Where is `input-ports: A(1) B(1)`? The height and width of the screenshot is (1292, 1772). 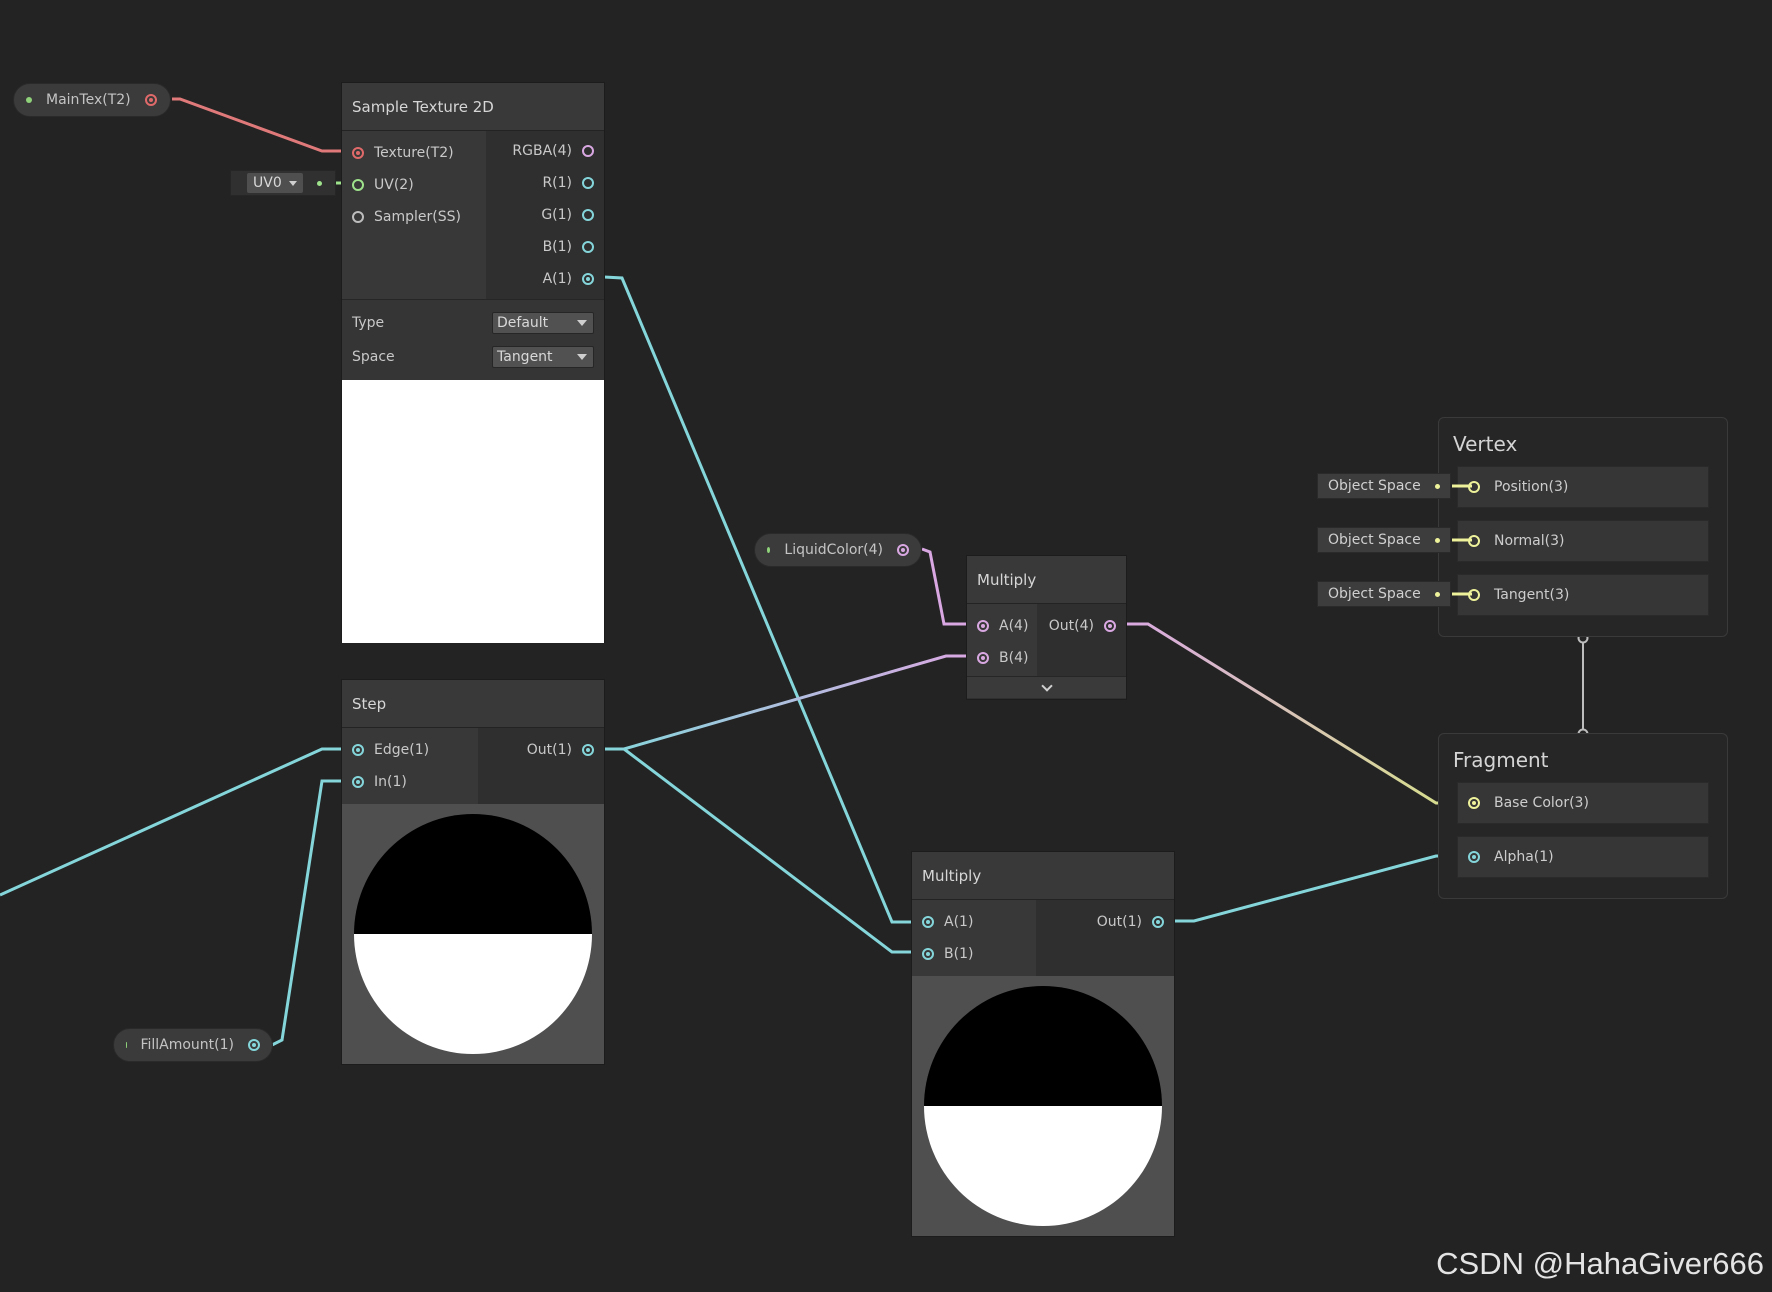 input-ports: A(1) B(1) is located at coordinates (974, 938).